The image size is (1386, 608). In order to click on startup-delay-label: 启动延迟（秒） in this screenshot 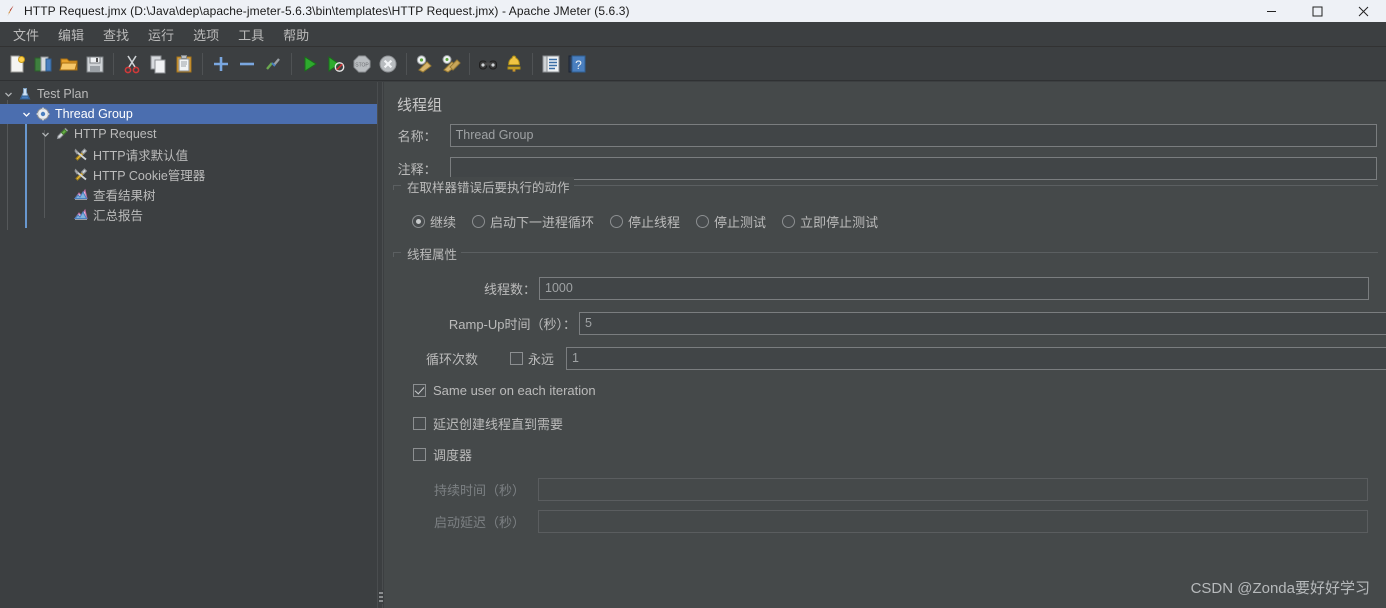, I will do `click(479, 522)`.